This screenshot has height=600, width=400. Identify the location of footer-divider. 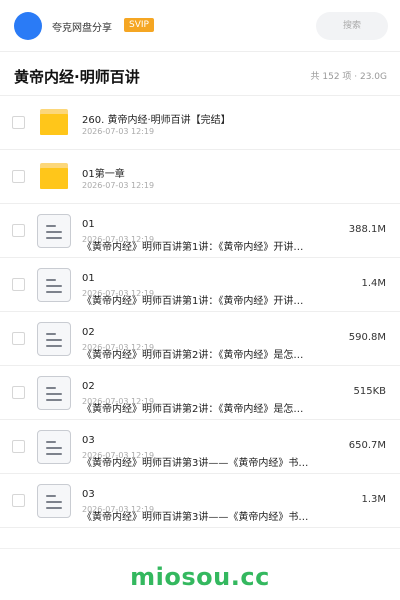
(200, 548).